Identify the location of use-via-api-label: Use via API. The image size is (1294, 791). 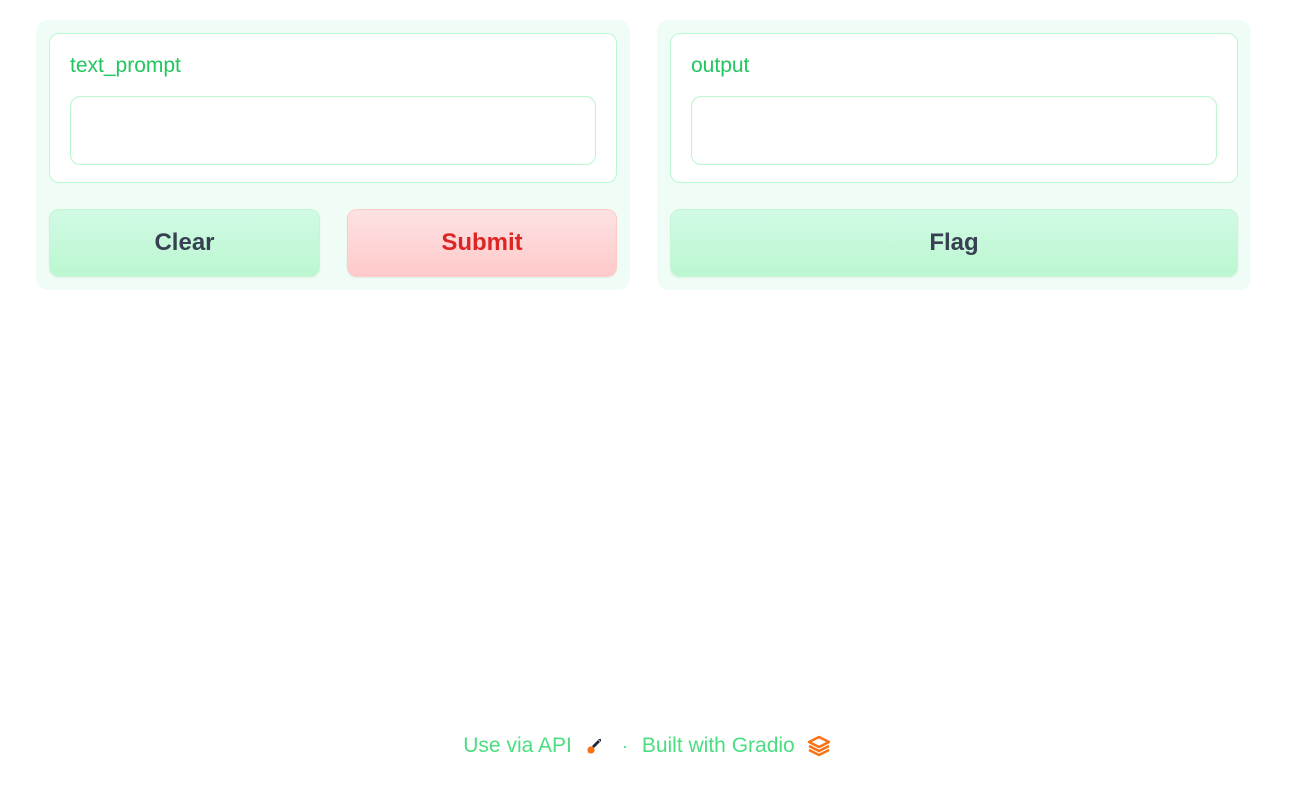
(517, 745).